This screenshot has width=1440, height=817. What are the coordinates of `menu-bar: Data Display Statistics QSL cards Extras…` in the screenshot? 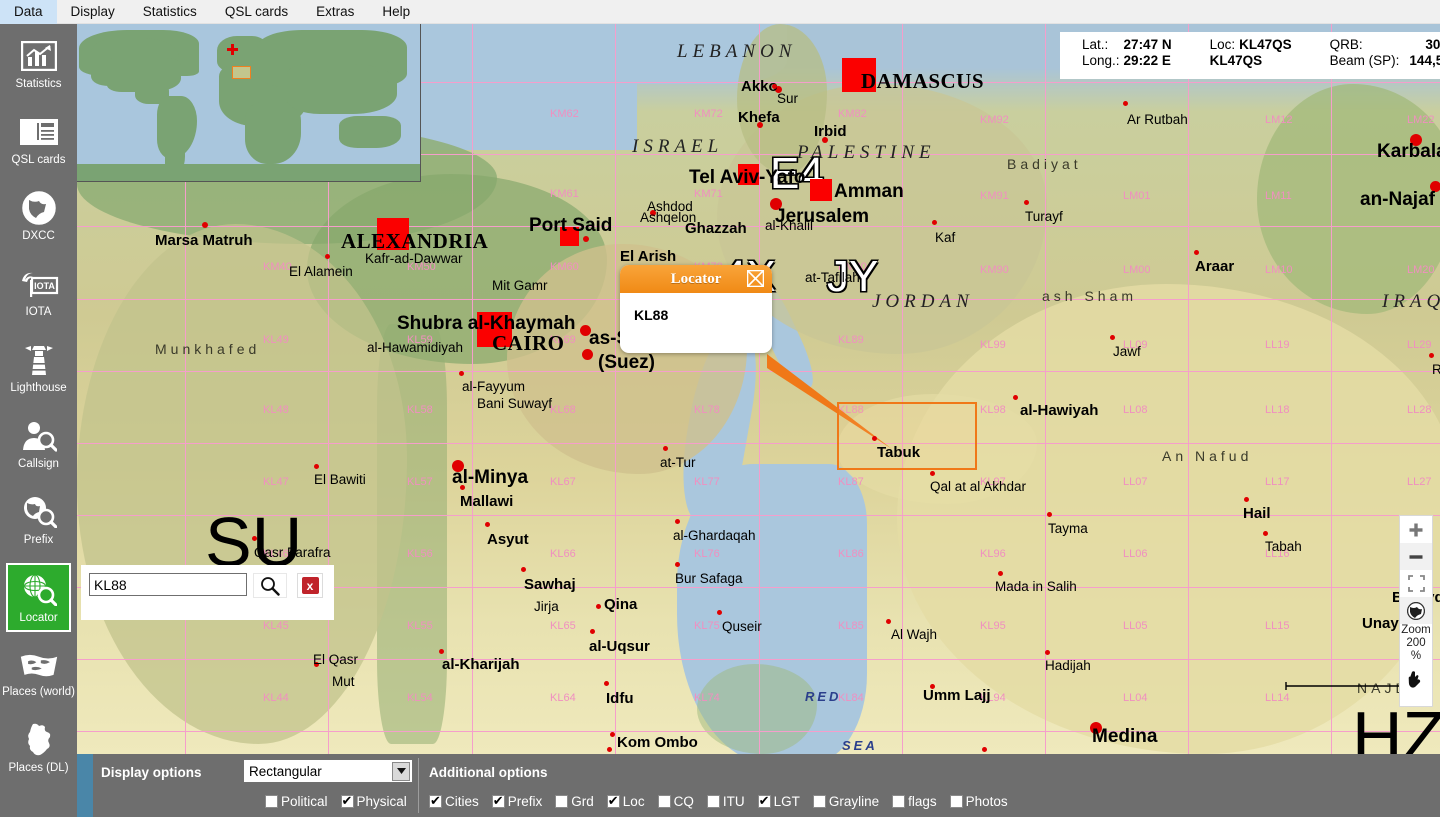 It's located at (720, 12).